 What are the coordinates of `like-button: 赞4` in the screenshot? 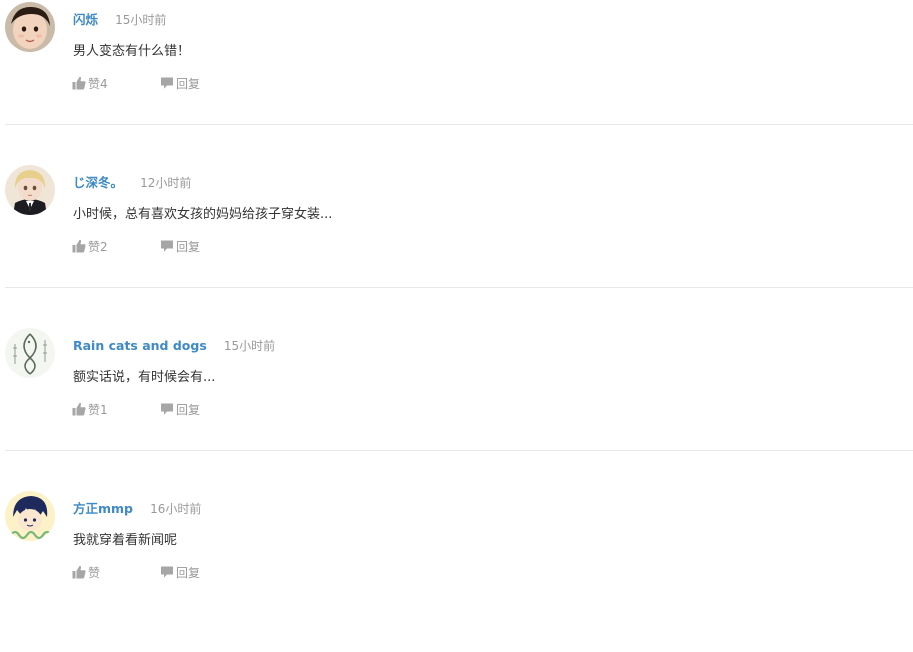 It's located at (90, 84).